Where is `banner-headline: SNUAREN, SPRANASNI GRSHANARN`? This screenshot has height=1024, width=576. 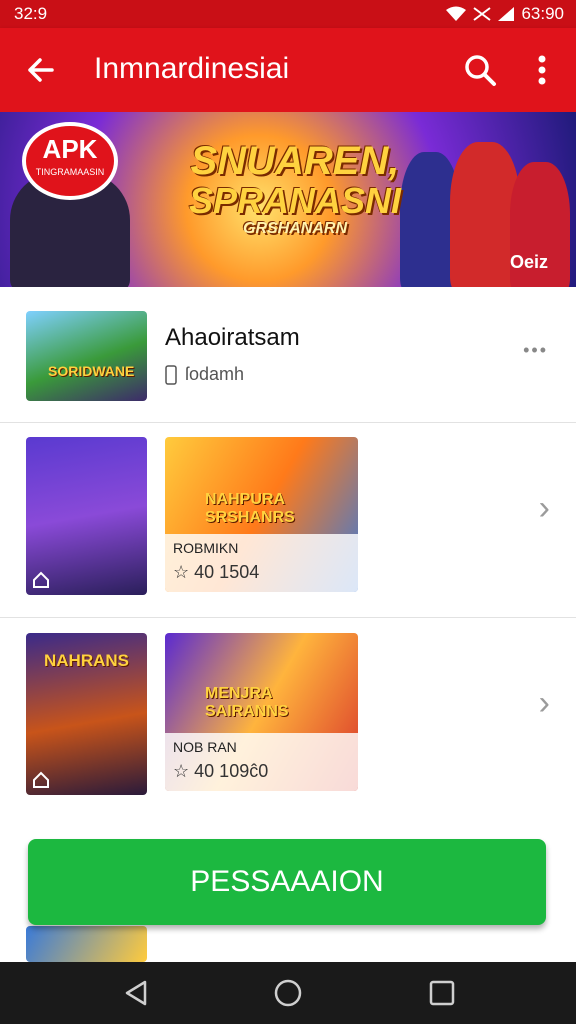
banner-headline: SNUAREN, SPRANASNI GRSHANARN is located at coordinates (295, 189).